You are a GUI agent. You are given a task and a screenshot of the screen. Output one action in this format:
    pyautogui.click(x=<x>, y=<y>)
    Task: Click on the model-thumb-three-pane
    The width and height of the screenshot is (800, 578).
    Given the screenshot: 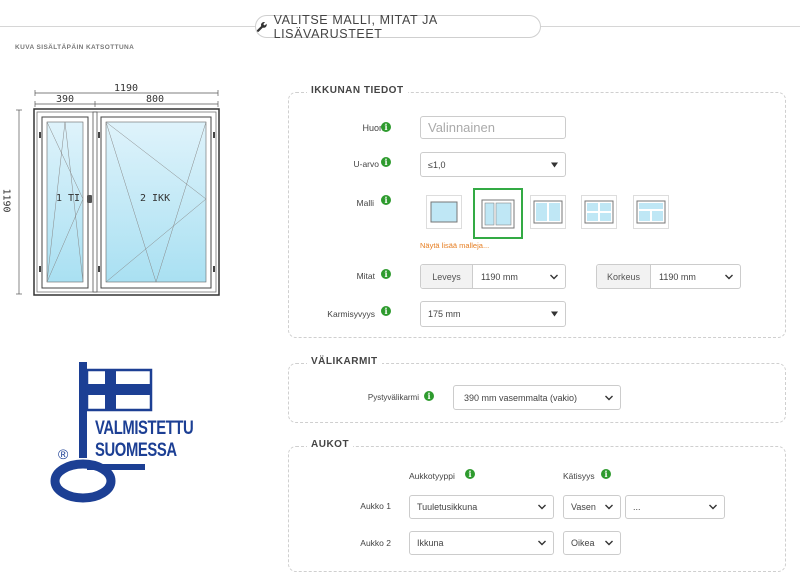 What is the action you would take?
    pyautogui.click(x=651, y=212)
    